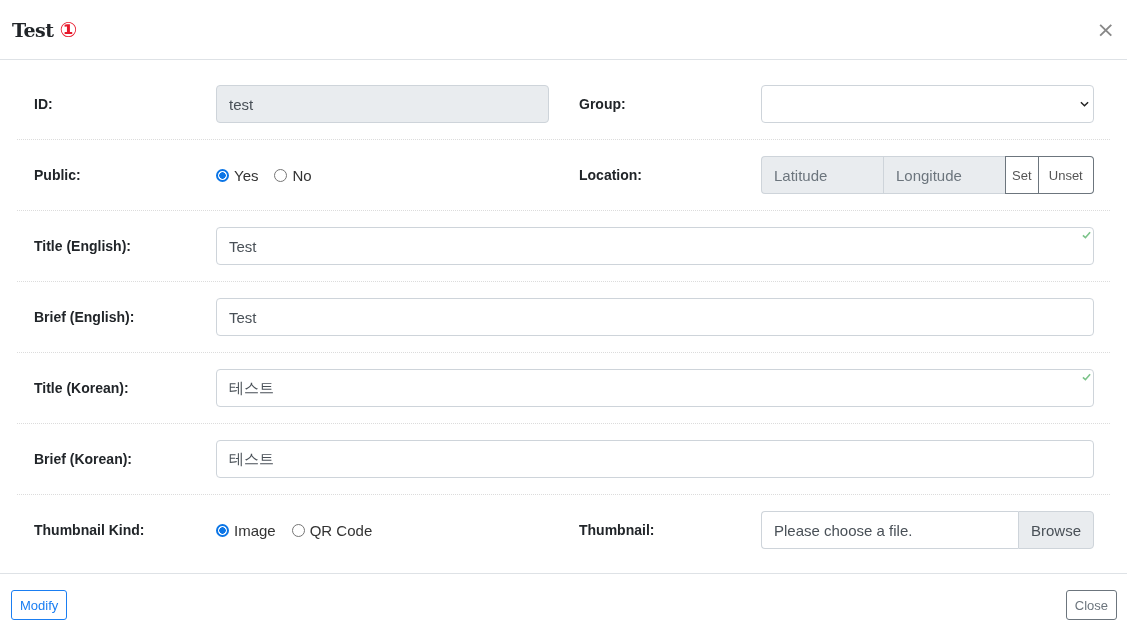  I want to click on caret-icon, so click(1084, 104).